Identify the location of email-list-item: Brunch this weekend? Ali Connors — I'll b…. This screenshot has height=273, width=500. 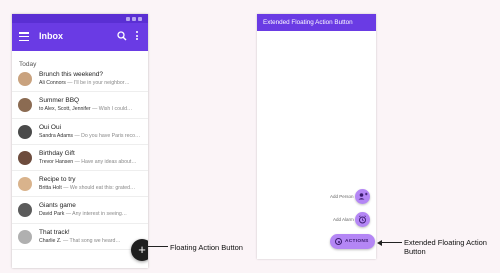
(80, 79).